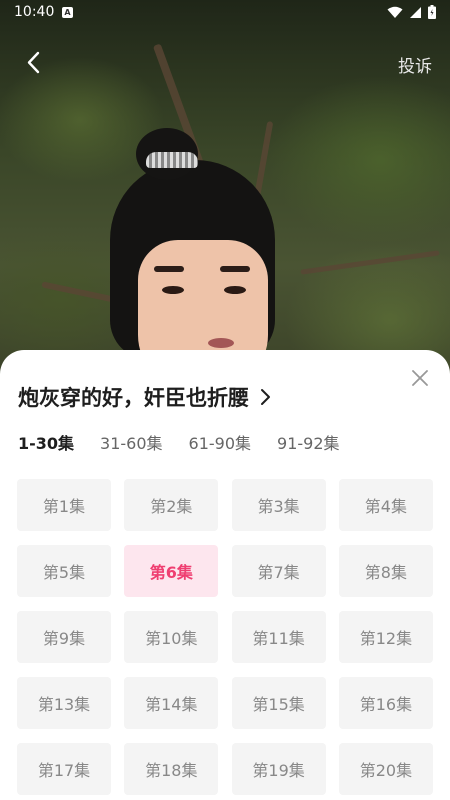  What do you see at coordinates (67, 12) in the screenshot?
I see `notification-icon: A` at bounding box center [67, 12].